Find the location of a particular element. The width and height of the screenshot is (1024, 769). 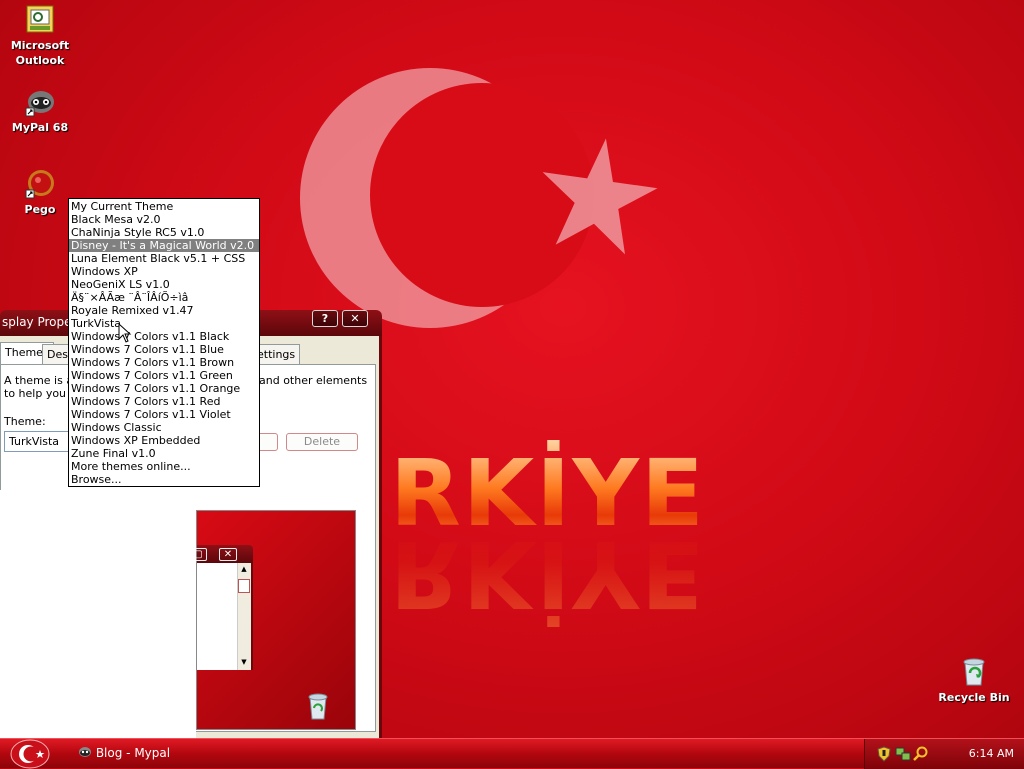

start-button is located at coordinates (29, 754).